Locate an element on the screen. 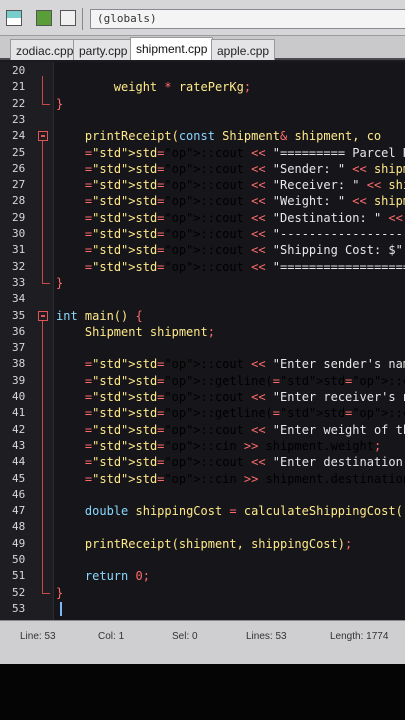 Image resolution: width=405 pixels, height=720 pixels. status-length-label: Length: is located at coordinates (347, 636).